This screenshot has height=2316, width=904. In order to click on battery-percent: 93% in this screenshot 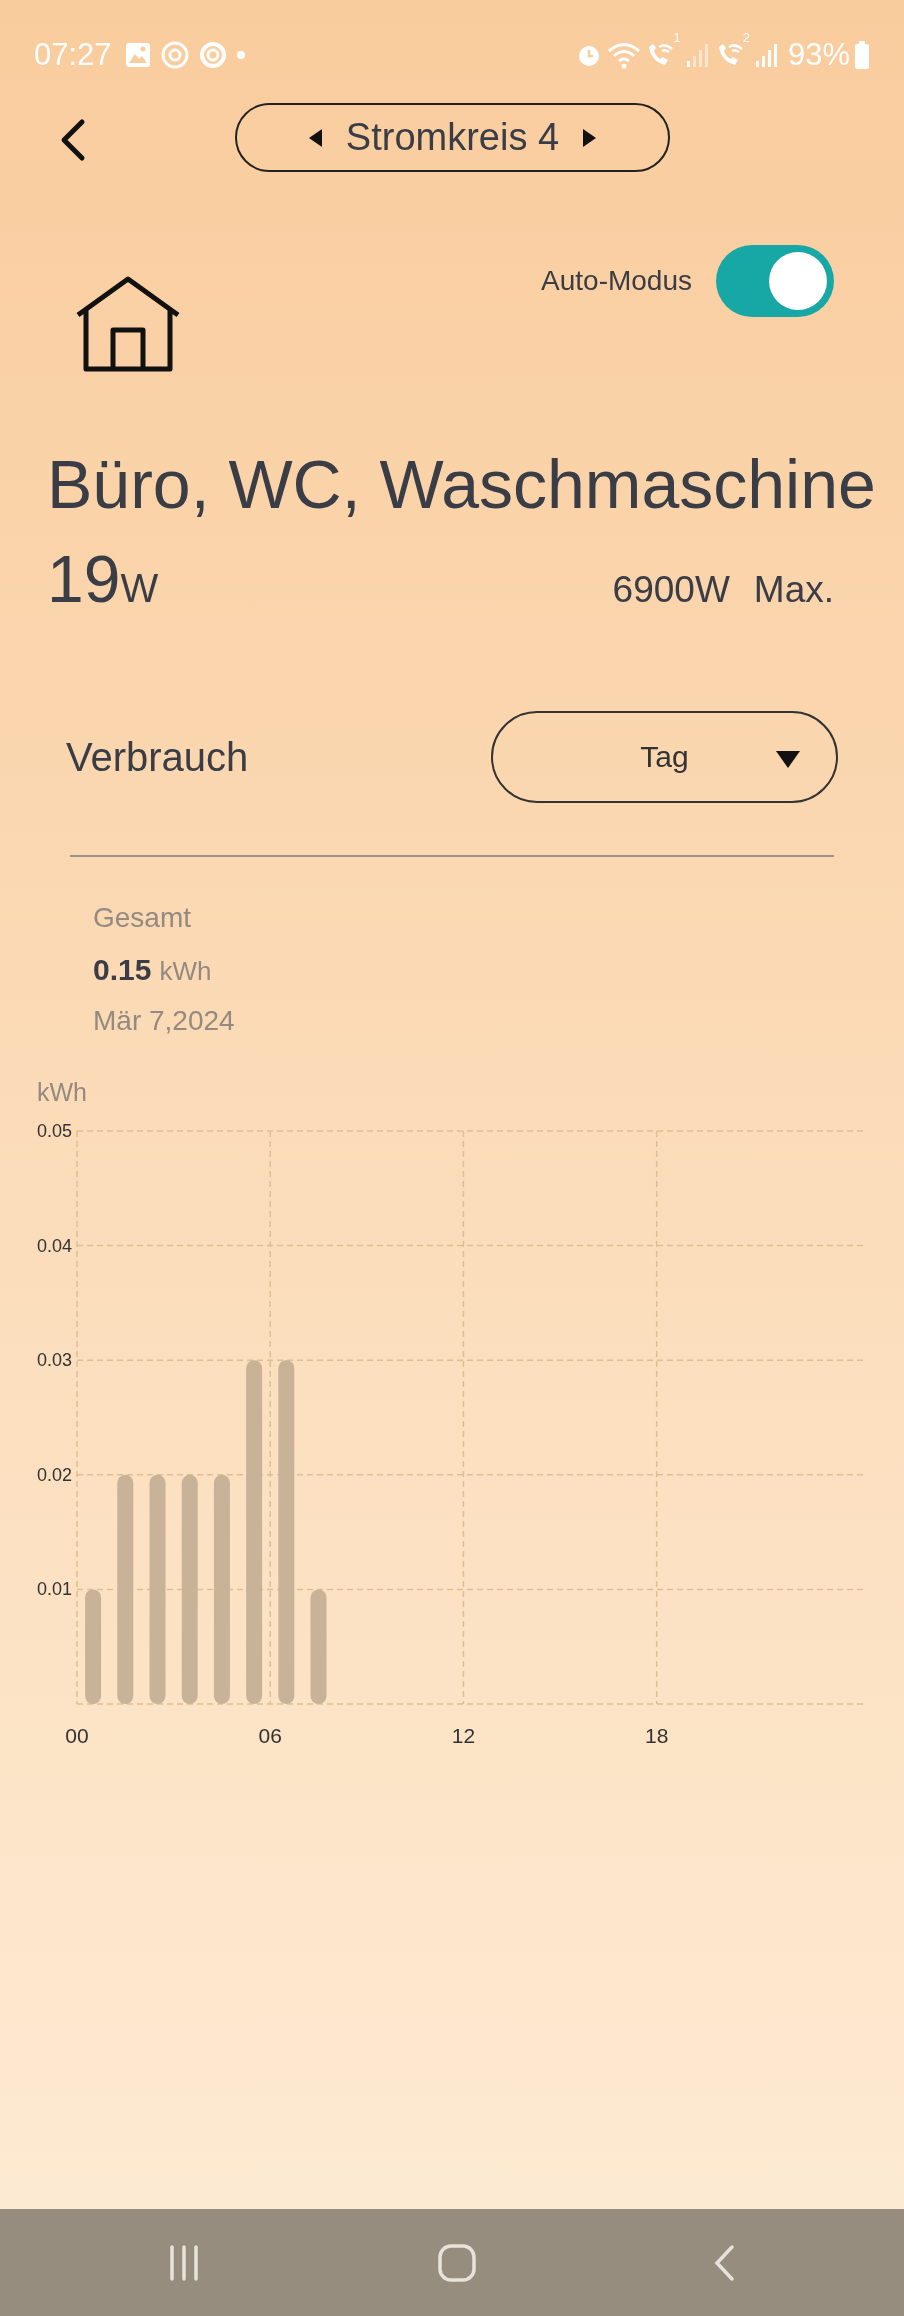, I will do `click(818, 54)`.